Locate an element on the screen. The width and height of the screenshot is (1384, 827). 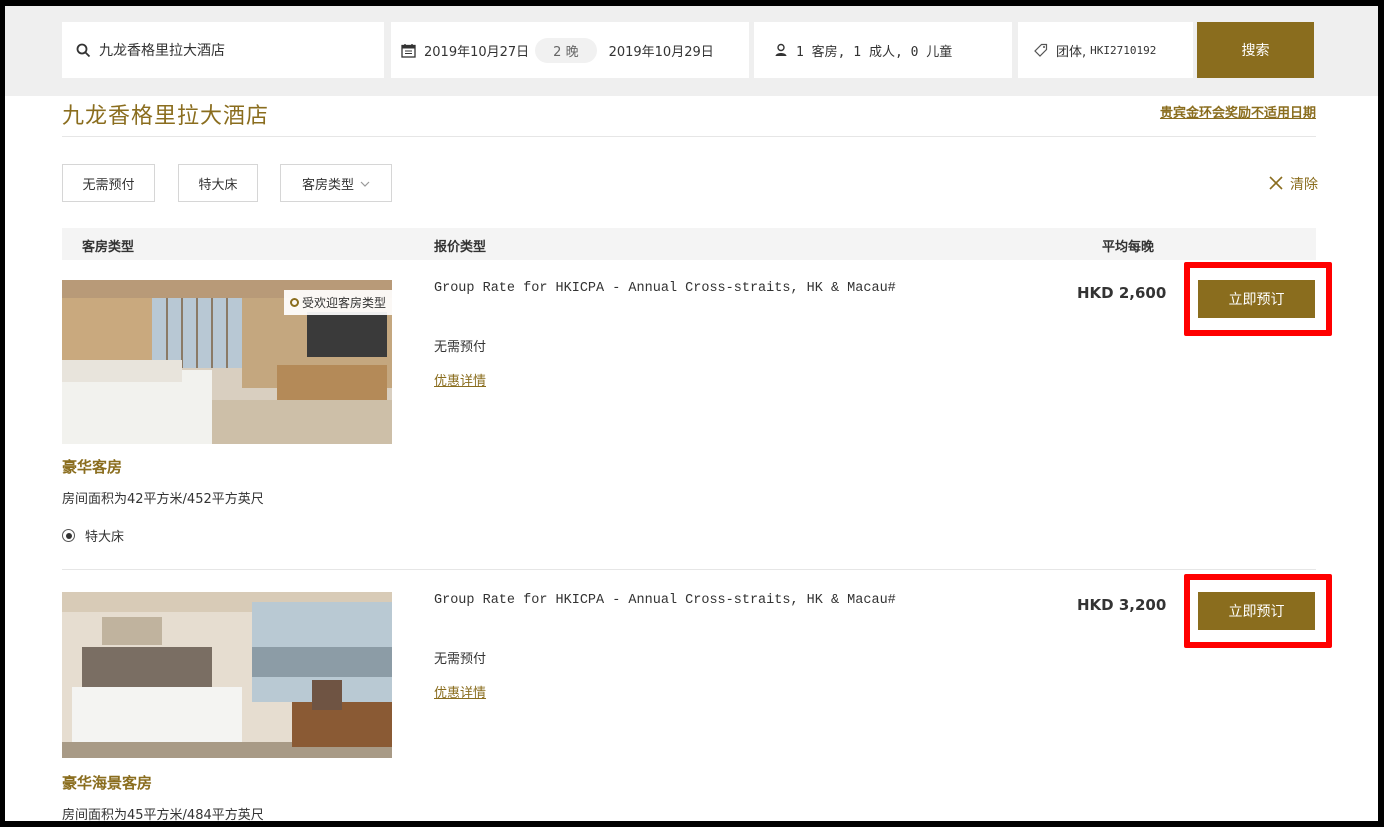
date-field: 2019年10月27日 2 晚 2019年10月29日 is located at coordinates (570, 50).